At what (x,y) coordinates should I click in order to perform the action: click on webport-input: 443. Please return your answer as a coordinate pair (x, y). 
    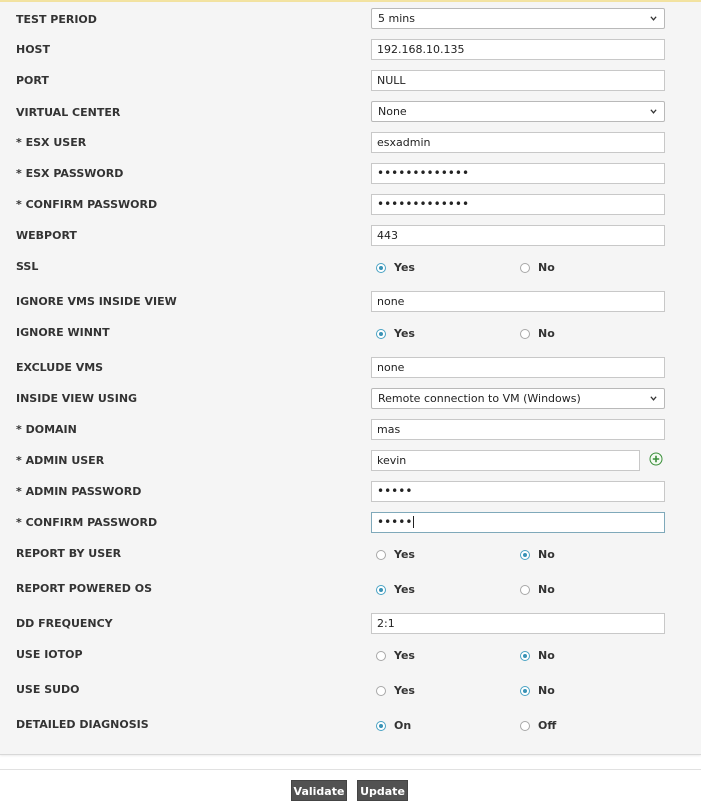
    Looking at the image, I should click on (518, 235).